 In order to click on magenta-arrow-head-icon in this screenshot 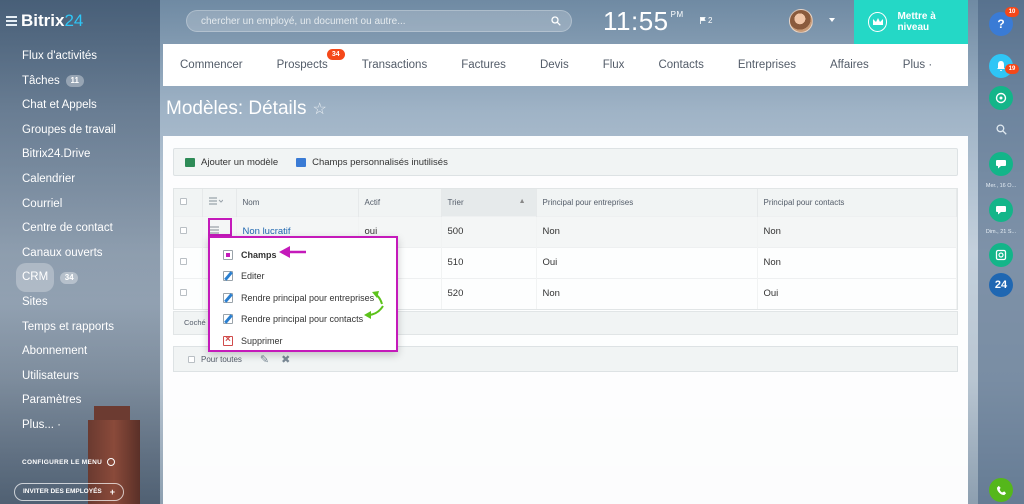, I will do `click(284, 252)`.